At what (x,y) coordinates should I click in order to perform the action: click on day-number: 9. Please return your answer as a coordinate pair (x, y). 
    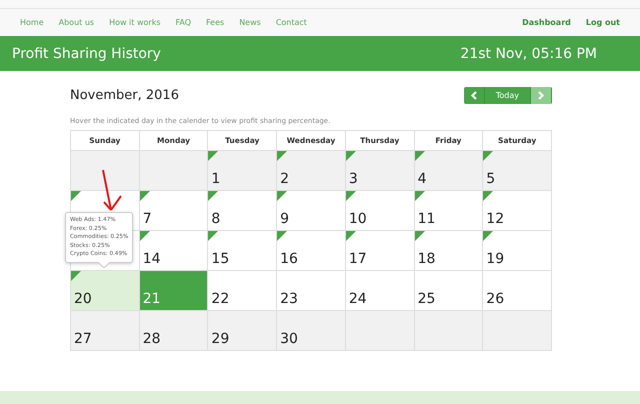
    Looking at the image, I should click on (284, 220).